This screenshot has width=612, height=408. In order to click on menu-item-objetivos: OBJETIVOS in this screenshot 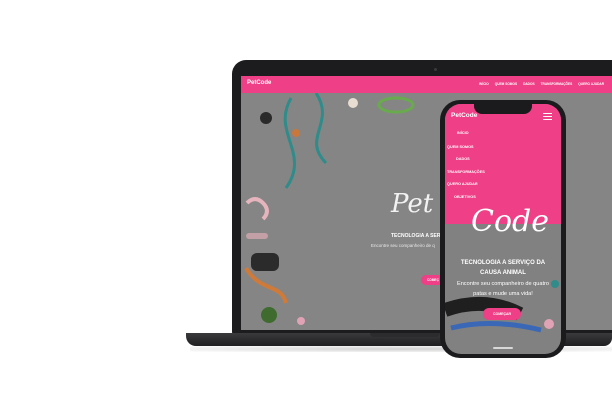, I will do `click(465, 197)`.